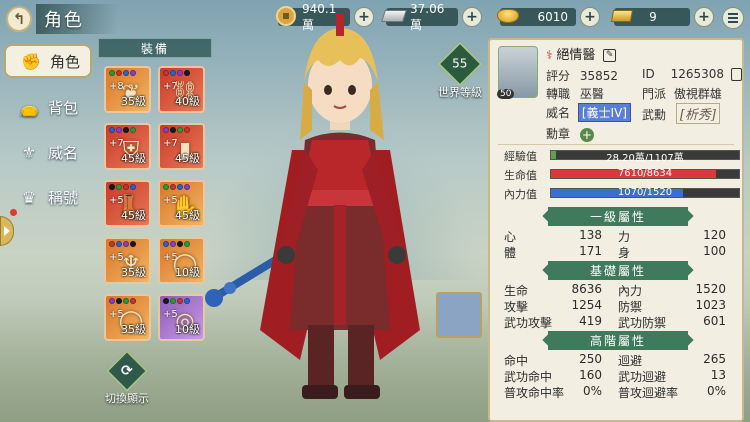  What do you see at coordinates (460, 64) in the screenshot?
I see `world-level-value: 55` at bounding box center [460, 64].